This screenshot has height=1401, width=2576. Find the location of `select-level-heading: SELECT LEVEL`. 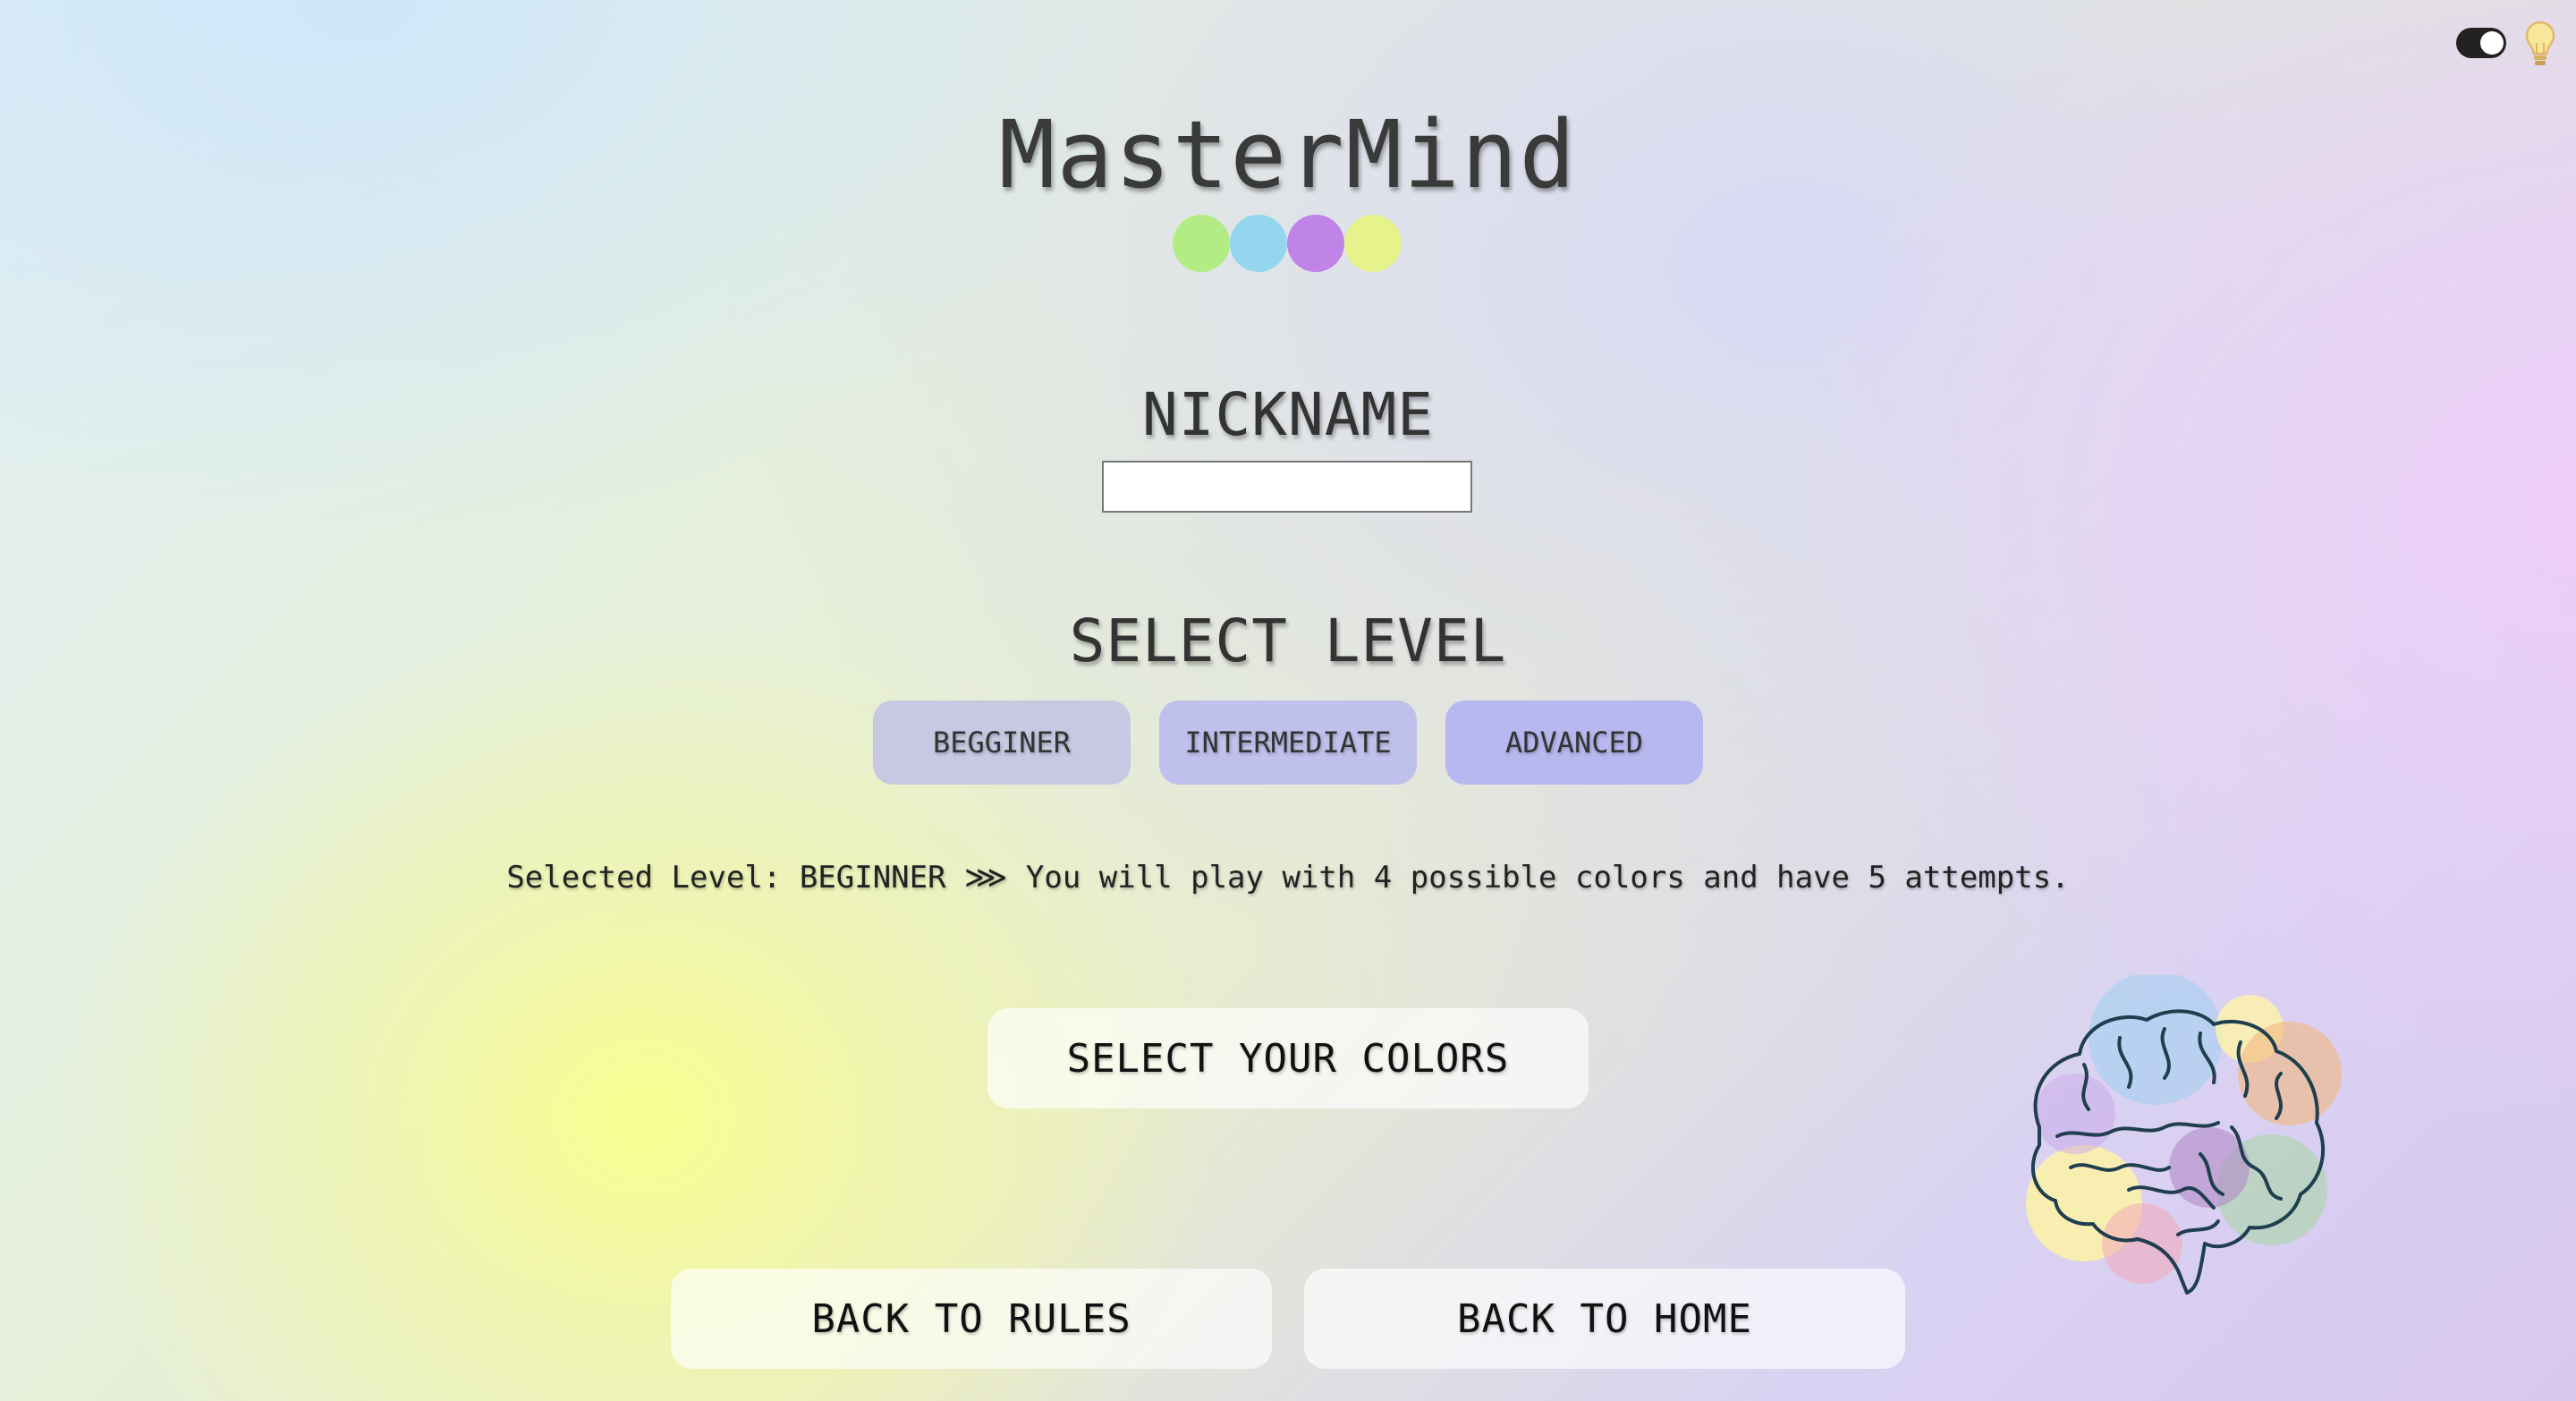

select-level-heading: SELECT LEVEL is located at coordinates (1288, 641).